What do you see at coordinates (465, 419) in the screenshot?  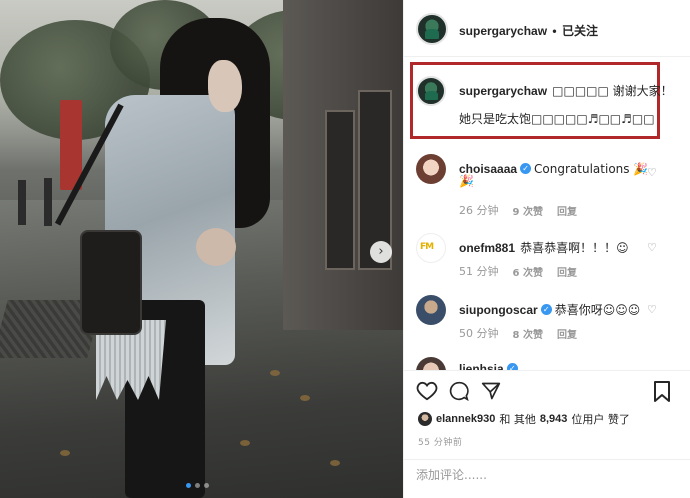 I see `first-liker-username: elannek930` at bounding box center [465, 419].